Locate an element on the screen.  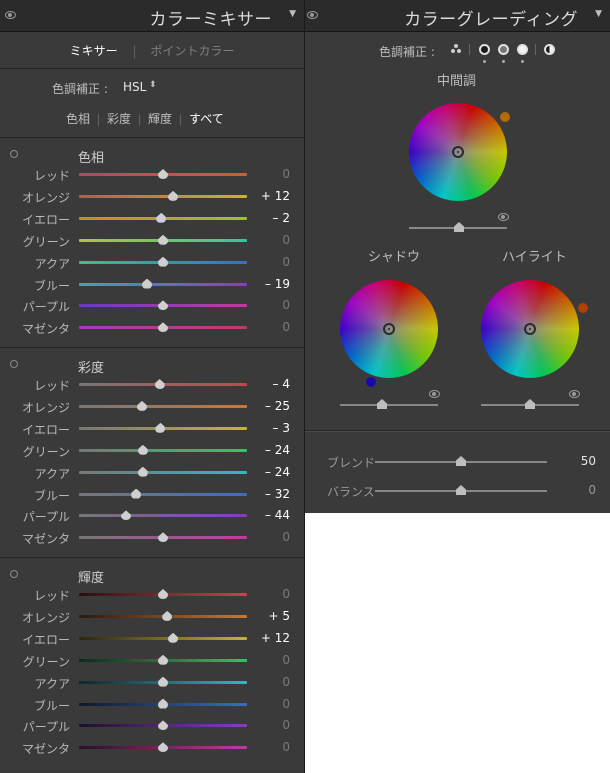
slider-value: – 3 is located at coordinates (270, 428).